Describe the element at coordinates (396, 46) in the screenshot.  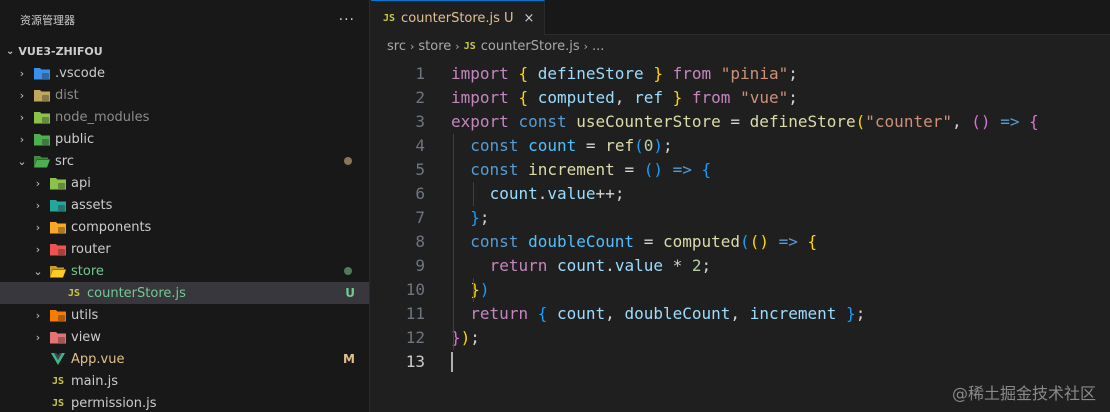
I see `breadcrumb-src: src` at that location.